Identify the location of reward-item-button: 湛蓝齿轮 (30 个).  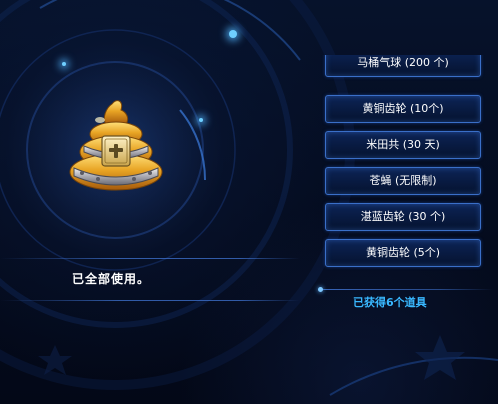
(403, 217).